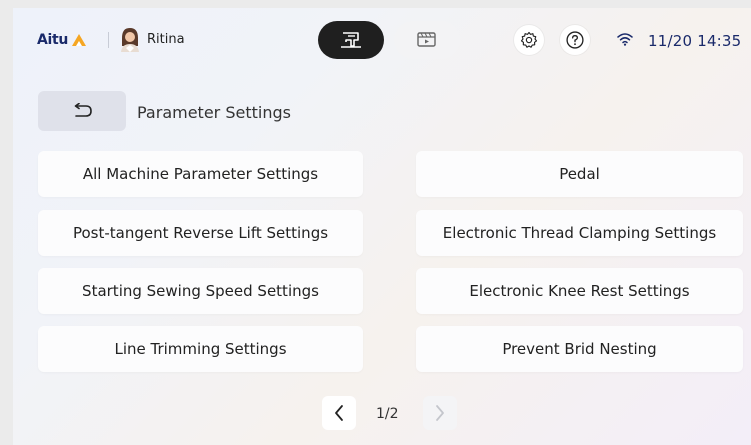 This screenshot has width=751, height=445. I want to click on all-machine-parameter-settings-button: All Machine Parameter Settings, so click(200, 174).